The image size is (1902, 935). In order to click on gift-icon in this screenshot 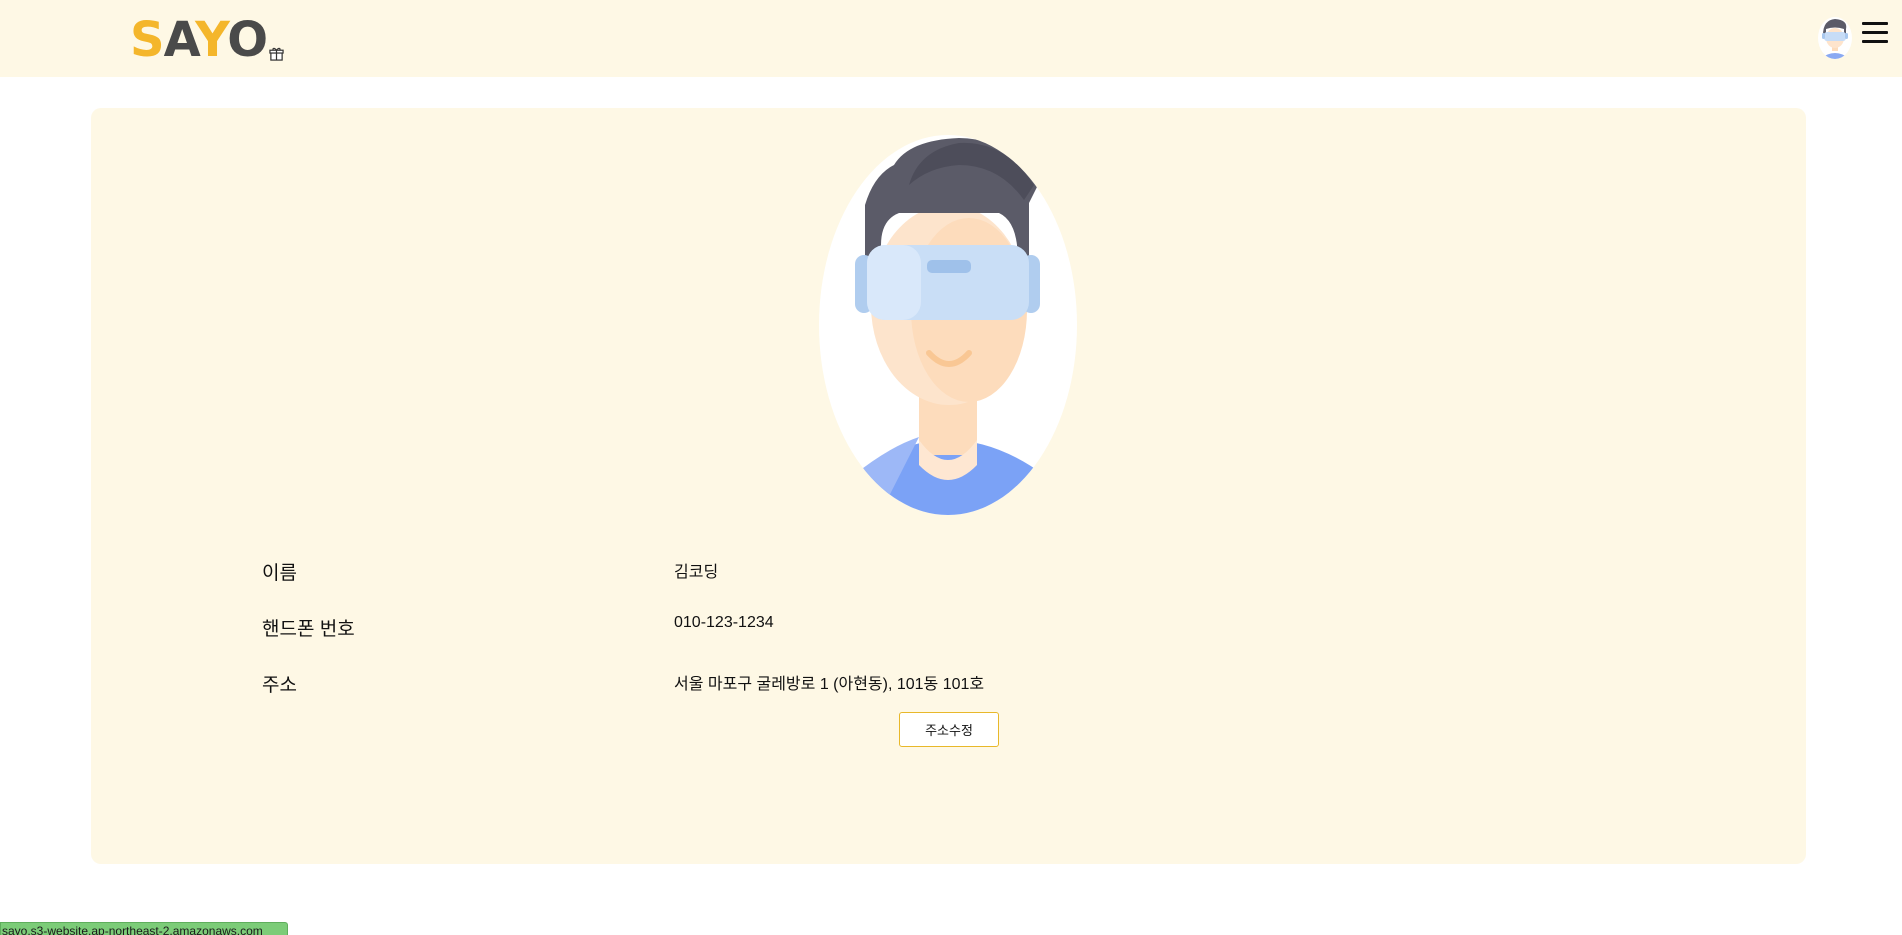, I will do `click(276, 54)`.